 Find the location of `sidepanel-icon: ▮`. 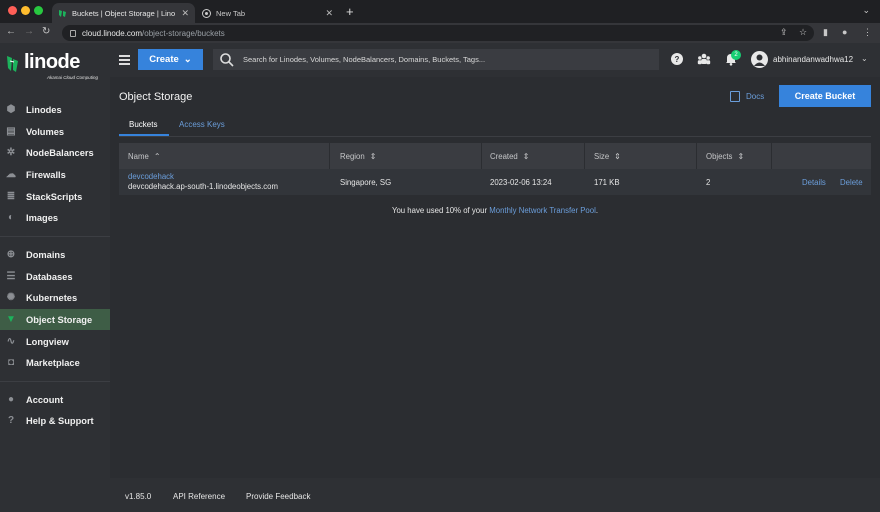

sidepanel-icon: ▮ is located at coordinates (825, 32).